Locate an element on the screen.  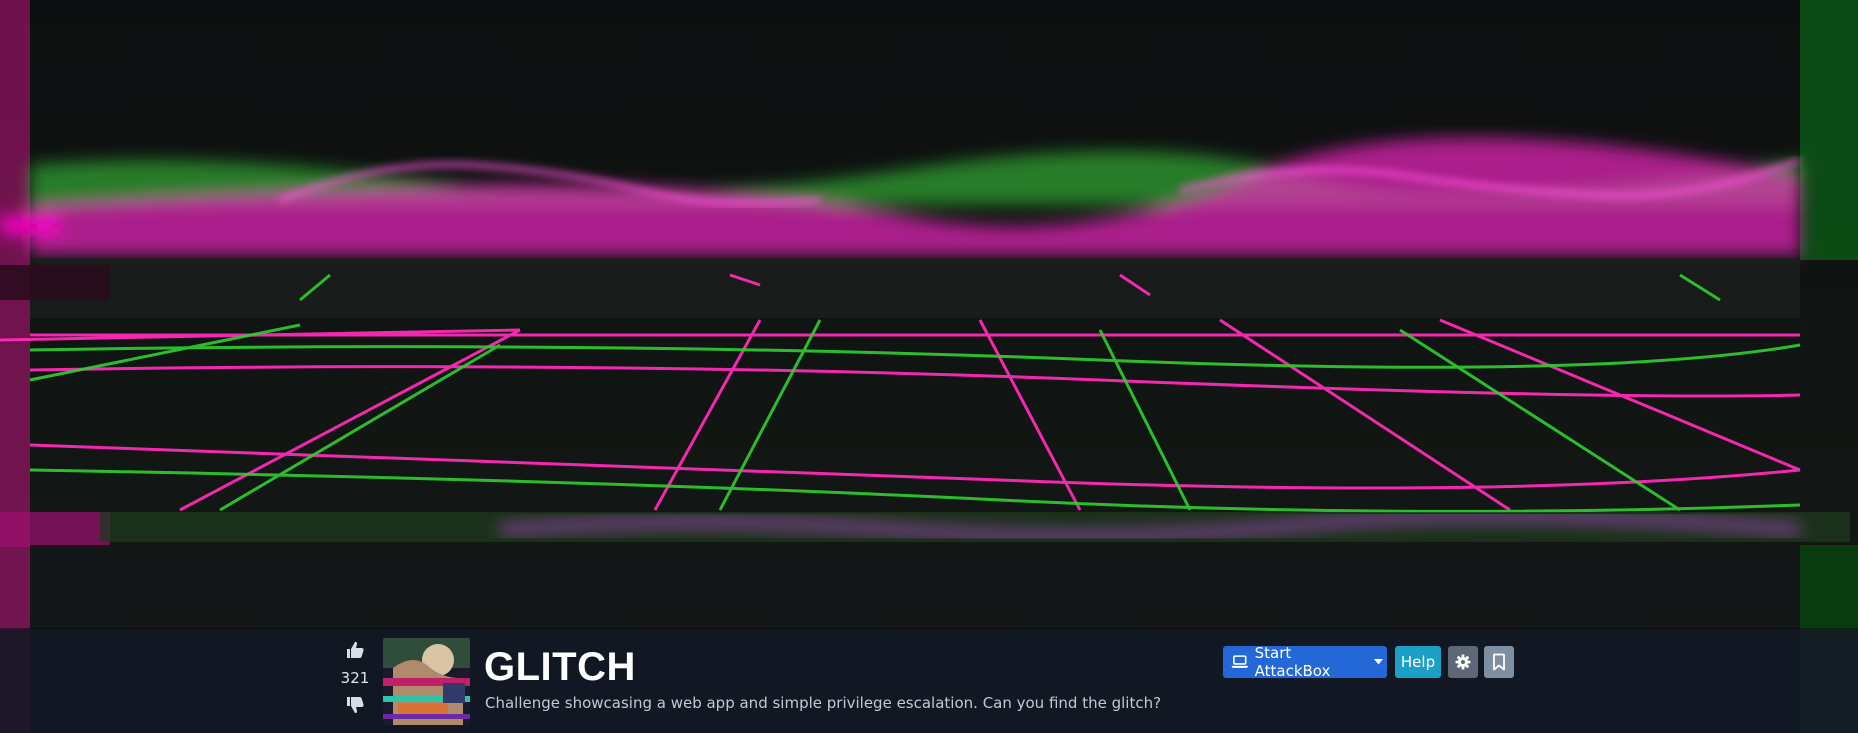
start-attackbox-main: Start AttackBox is located at coordinates (1296, 662).